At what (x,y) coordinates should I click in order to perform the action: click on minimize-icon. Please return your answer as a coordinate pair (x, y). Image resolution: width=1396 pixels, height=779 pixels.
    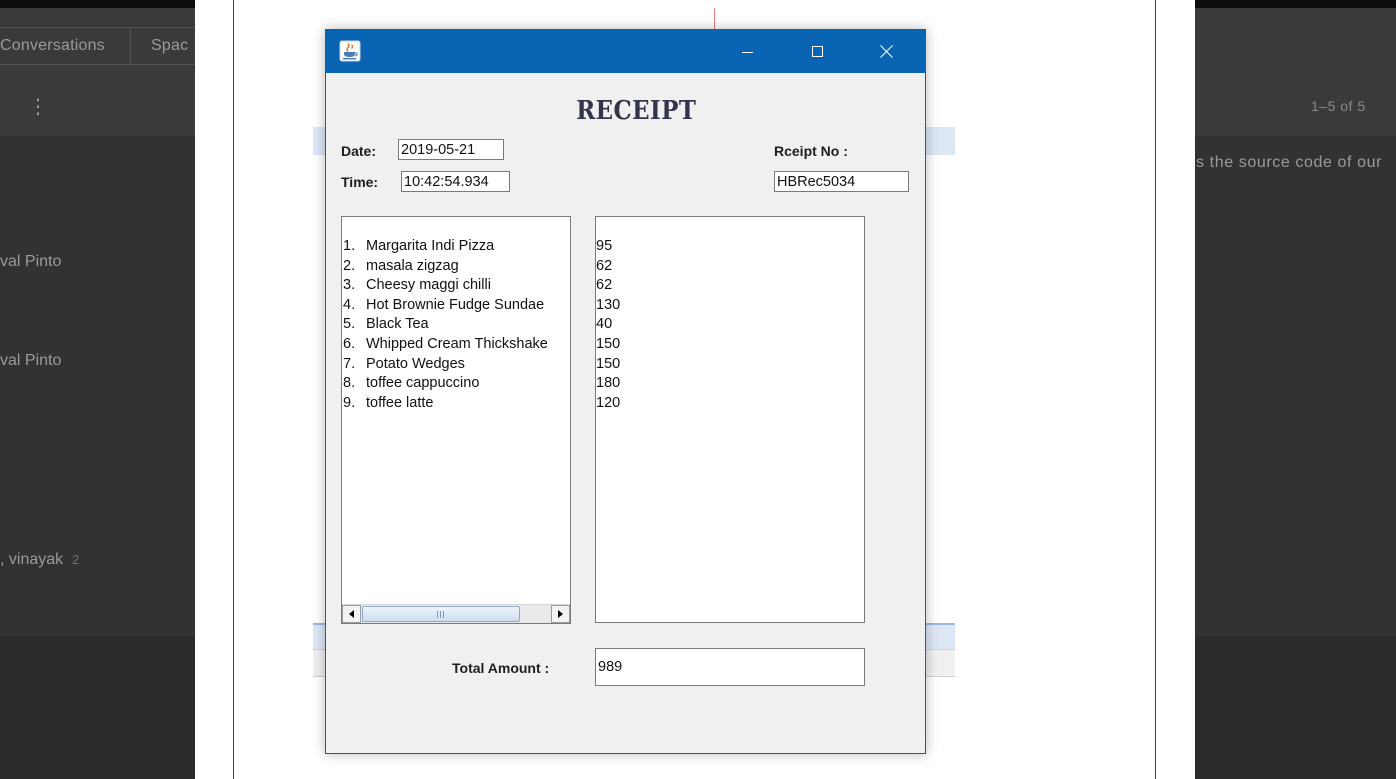
    Looking at the image, I should click on (747, 52).